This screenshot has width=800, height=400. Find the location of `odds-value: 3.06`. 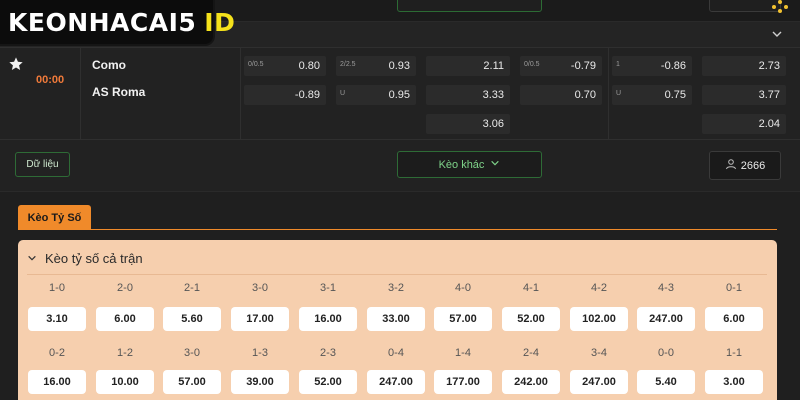

odds-value: 3.06 is located at coordinates (493, 124).